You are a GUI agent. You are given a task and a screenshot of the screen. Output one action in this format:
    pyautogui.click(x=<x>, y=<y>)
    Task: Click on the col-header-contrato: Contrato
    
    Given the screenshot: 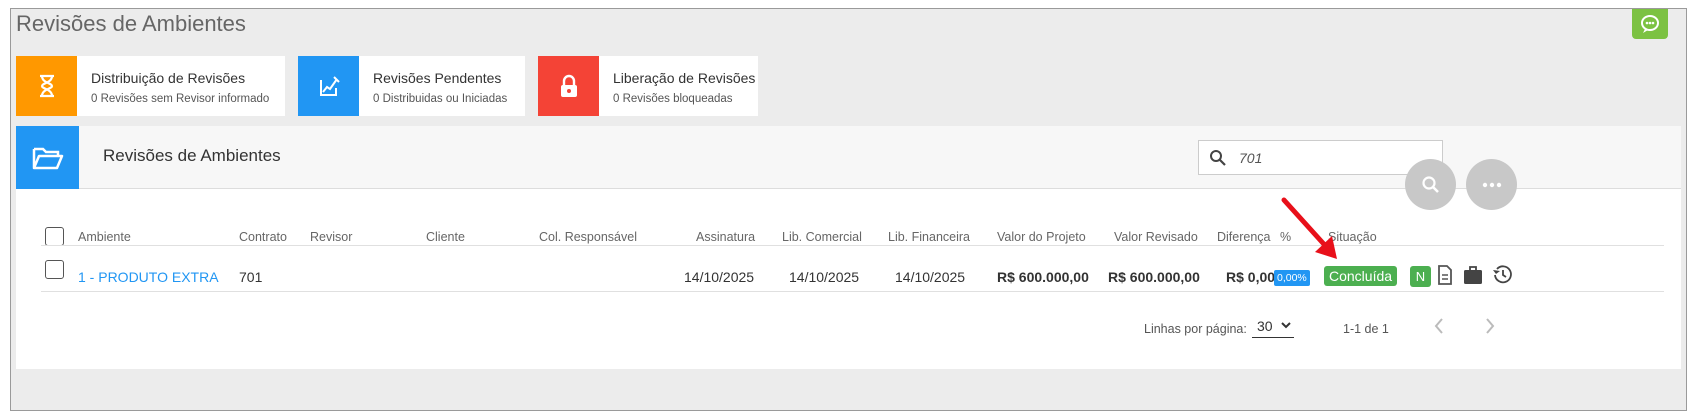 What is the action you would take?
    pyautogui.click(x=263, y=237)
    